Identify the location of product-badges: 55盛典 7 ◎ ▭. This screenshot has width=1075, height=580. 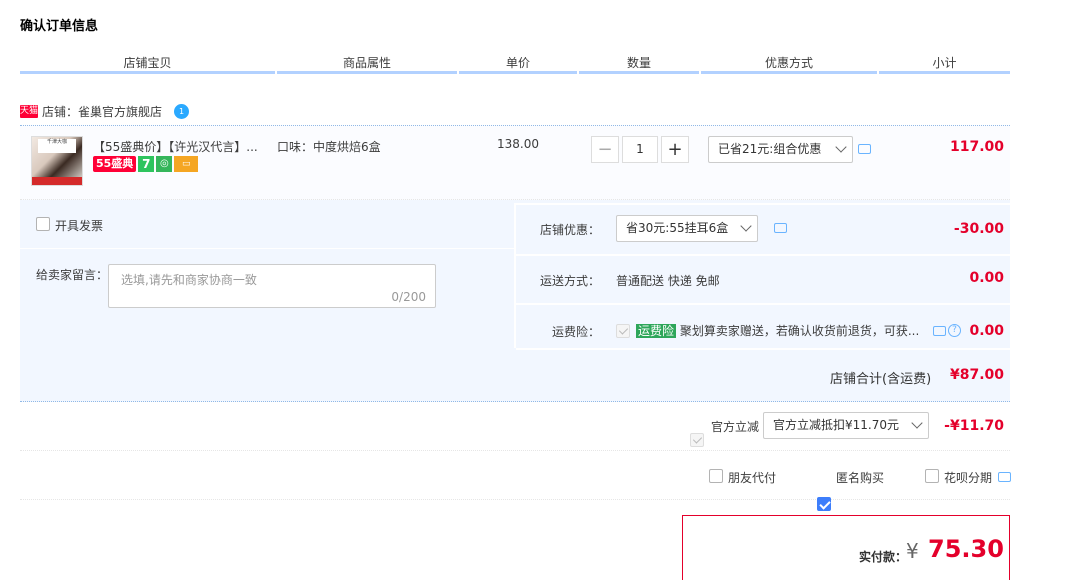
(146, 164).